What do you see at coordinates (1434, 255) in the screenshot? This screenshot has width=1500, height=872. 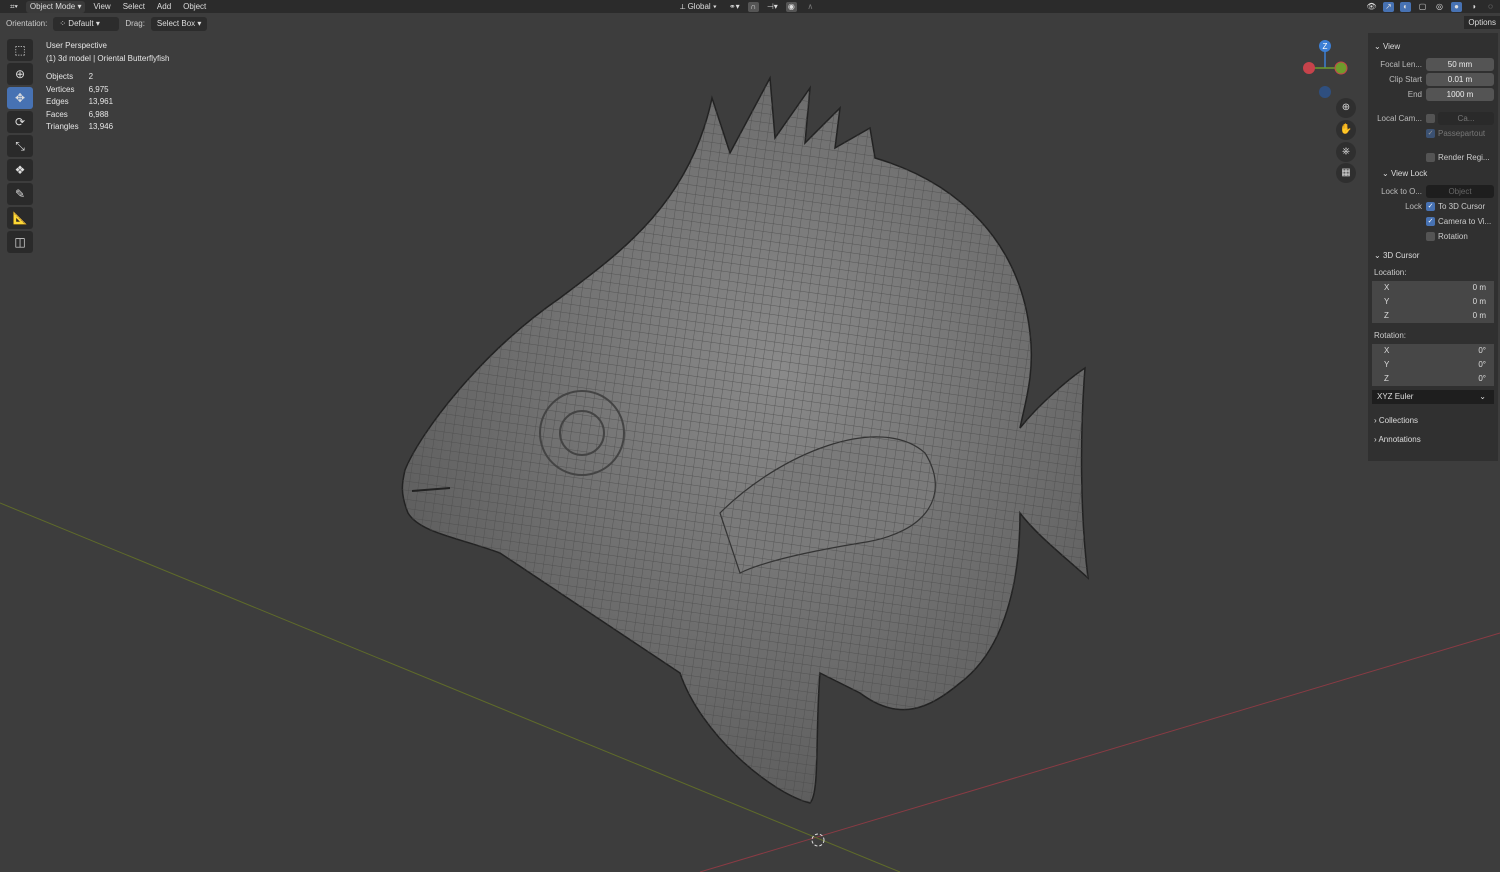 I see `3d-cursor-section-header: ⌄ 3D Cursor` at bounding box center [1434, 255].